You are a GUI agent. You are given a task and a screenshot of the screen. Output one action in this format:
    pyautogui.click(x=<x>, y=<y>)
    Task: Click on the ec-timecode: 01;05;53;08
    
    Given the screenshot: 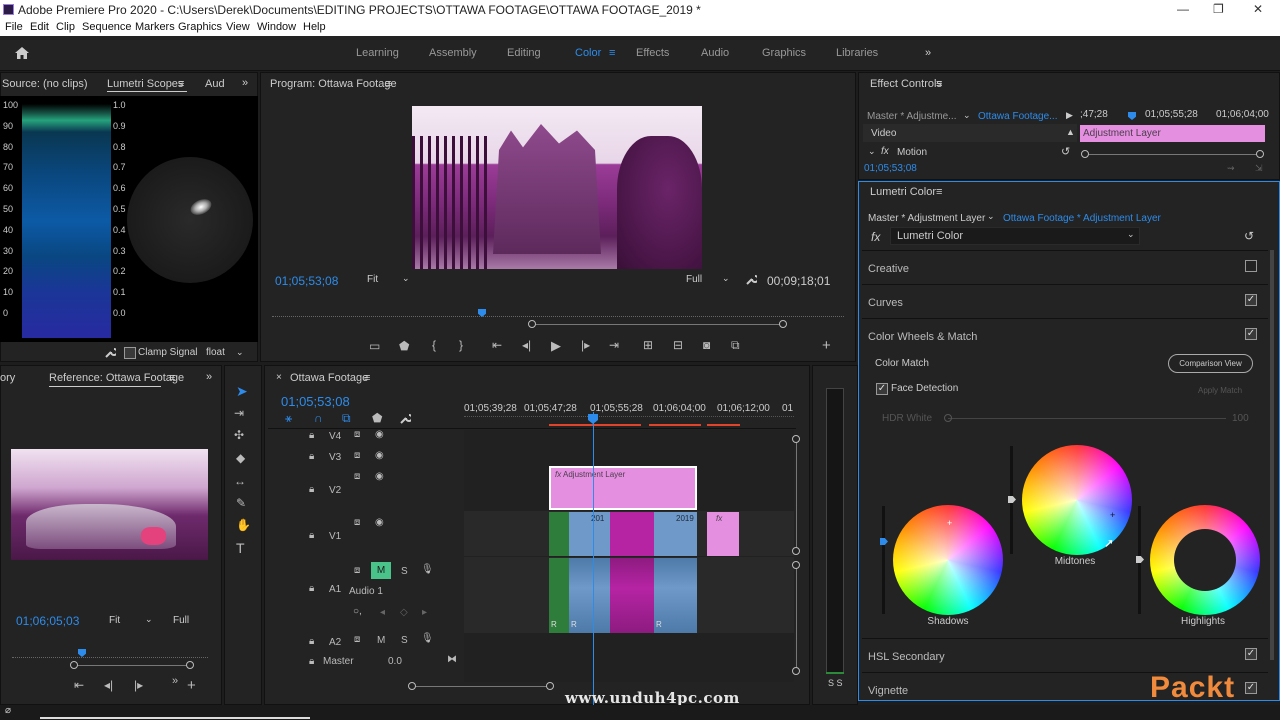 What is the action you would take?
    pyautogui.click(x=890, y=168)
    